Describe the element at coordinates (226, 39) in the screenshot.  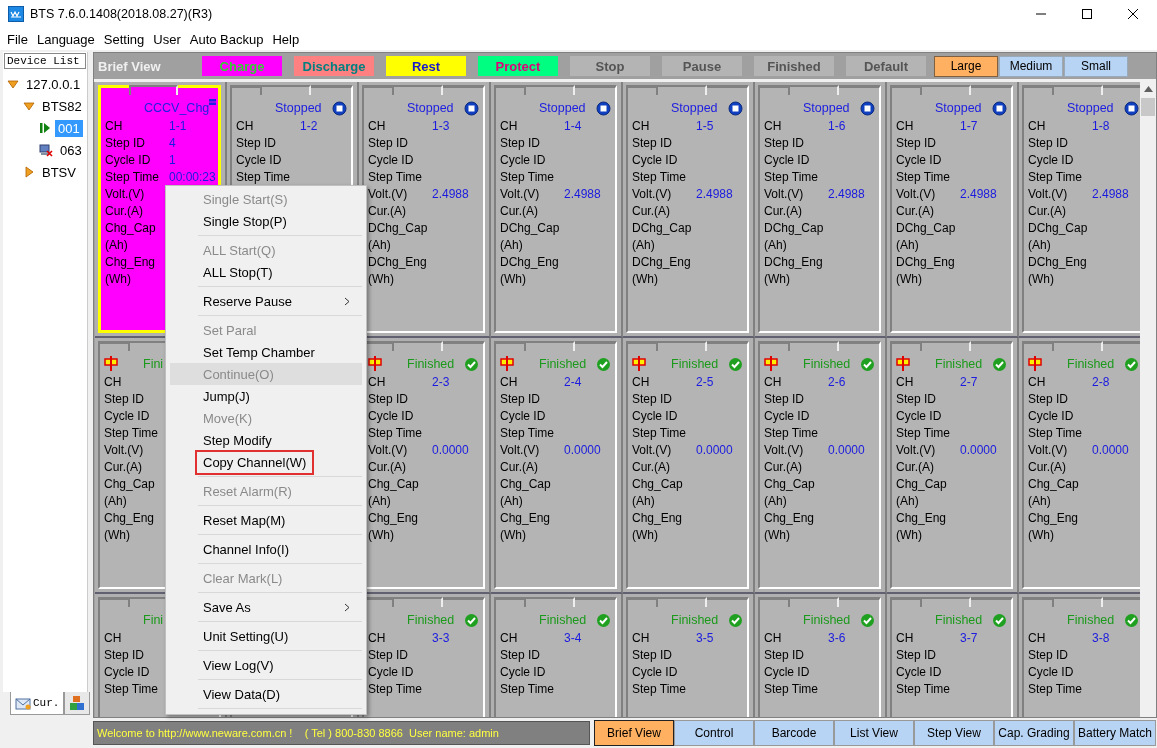
I see `menu-item: Auto Backup` at that location.